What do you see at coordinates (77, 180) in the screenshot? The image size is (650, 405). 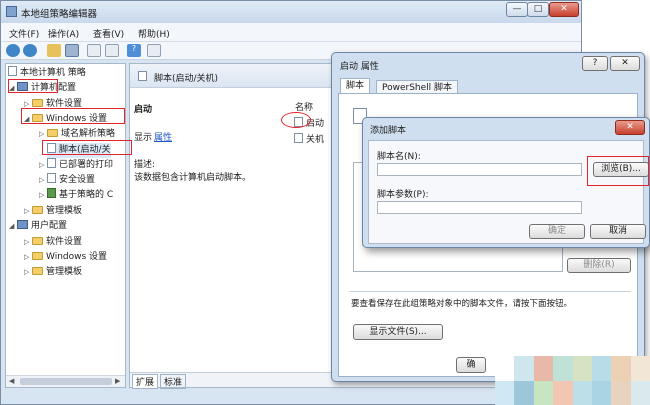 I see `tree-security-settings-label: 安全设置` at bounding box center [77, 180].